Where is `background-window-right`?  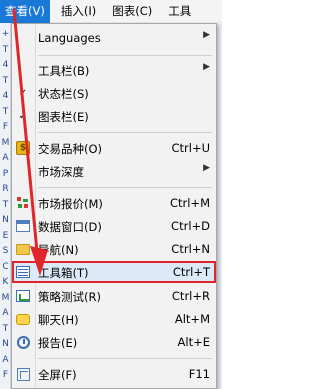
background-window-right is located at coordinates (219, 206).